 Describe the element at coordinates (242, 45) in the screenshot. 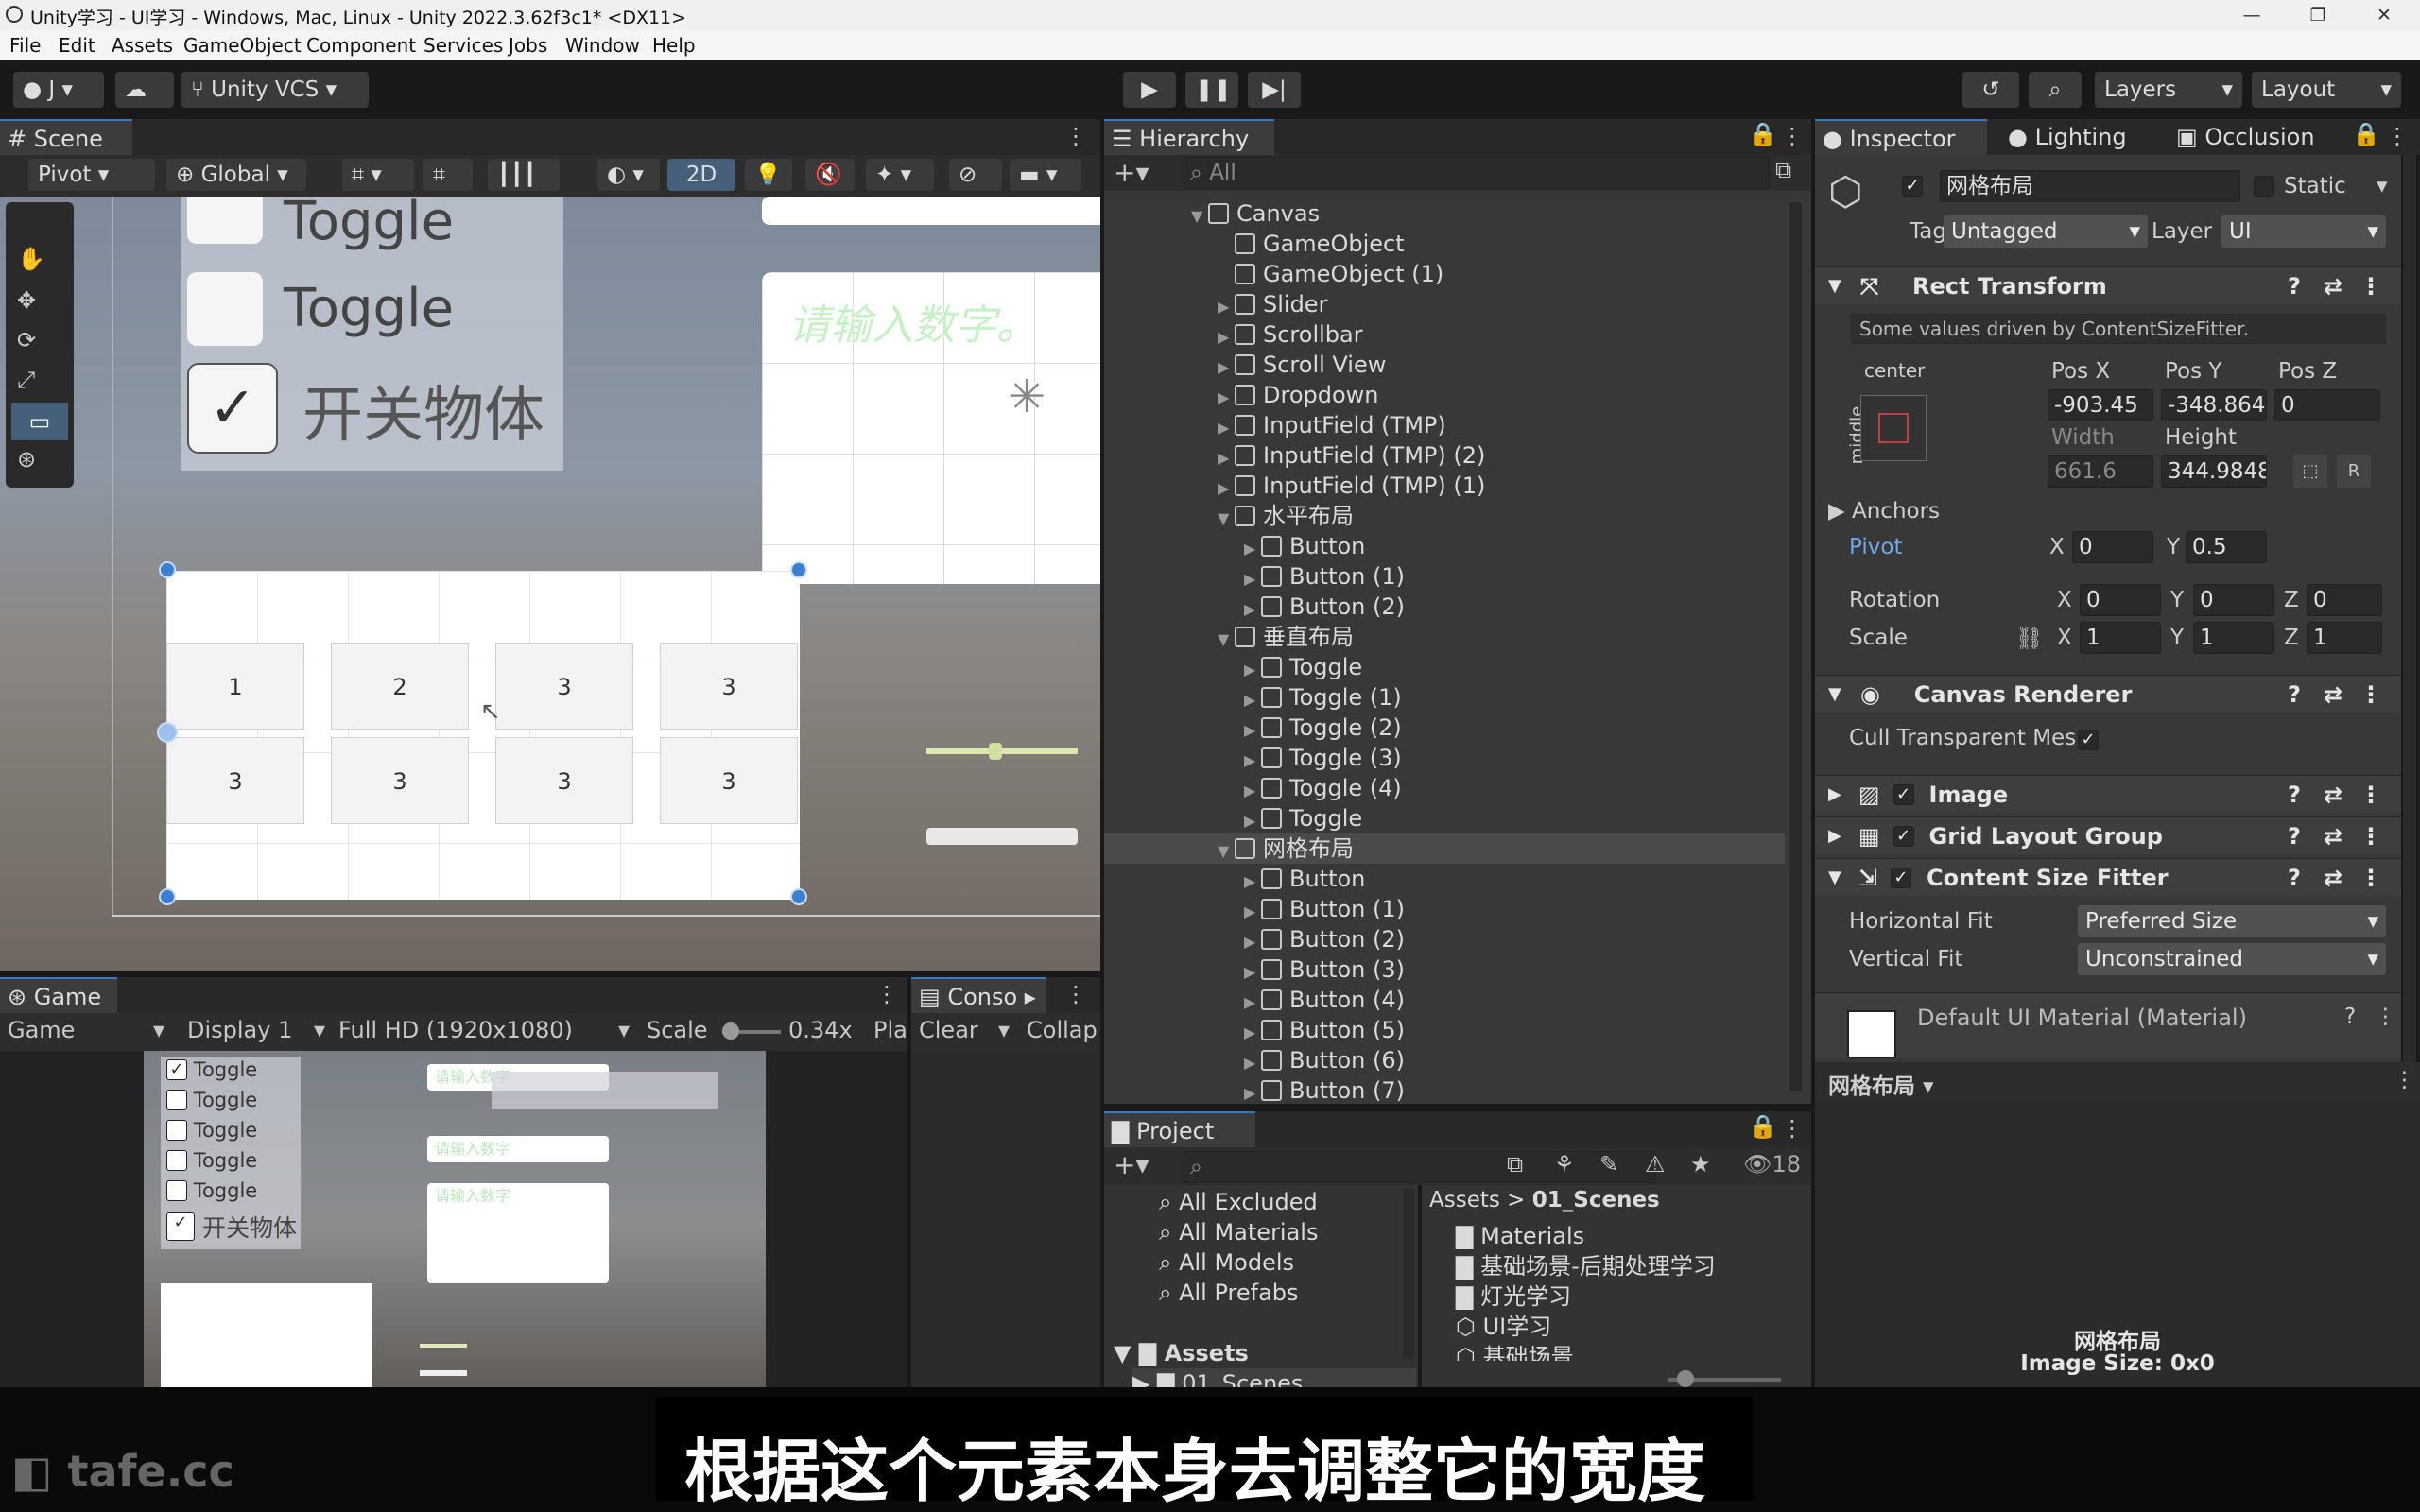

I see `menu-gameobject: GameObject` at that location.